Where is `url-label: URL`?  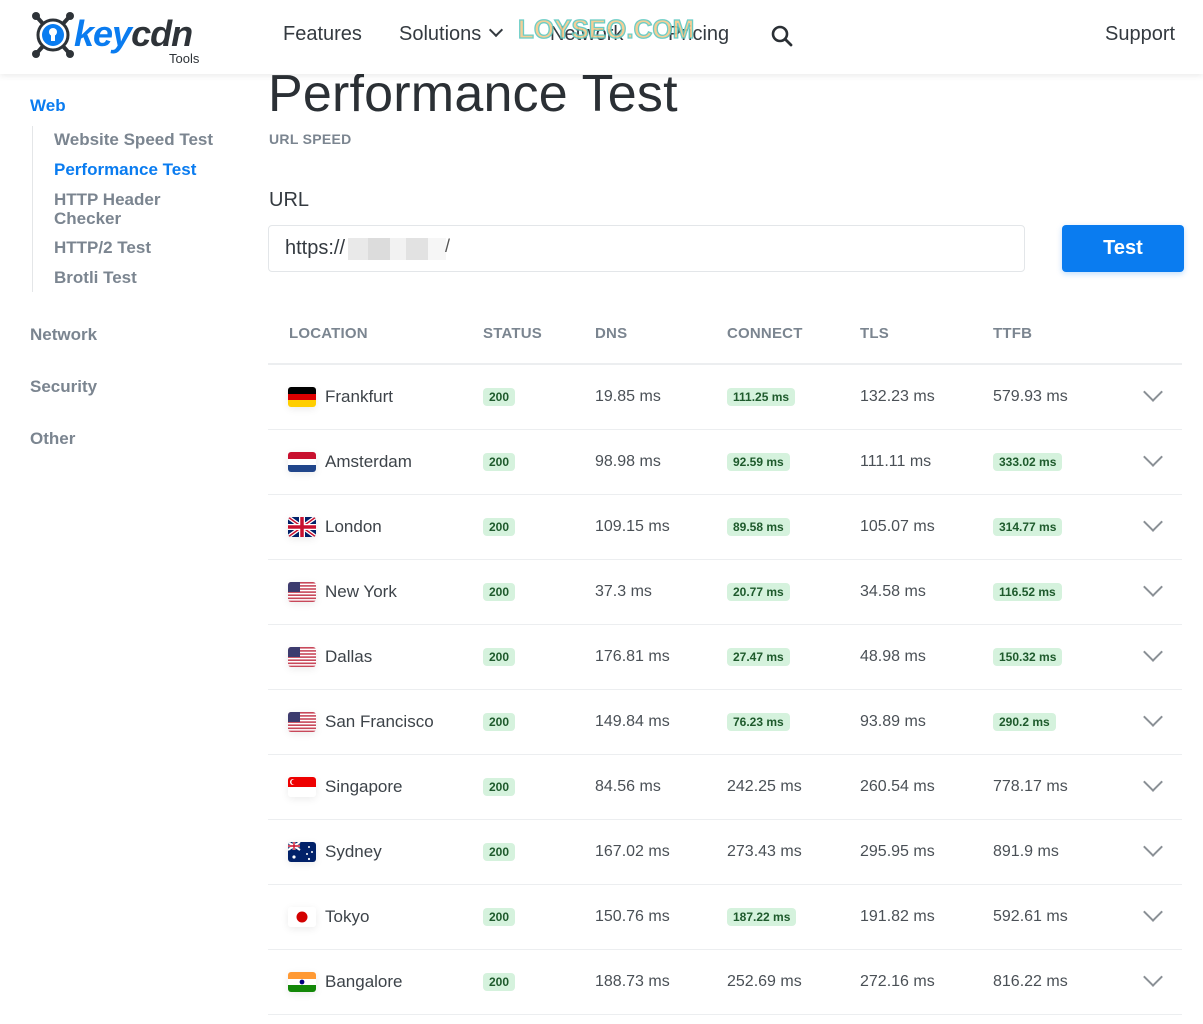
url-label: URL is located at coordinates (289, 200).